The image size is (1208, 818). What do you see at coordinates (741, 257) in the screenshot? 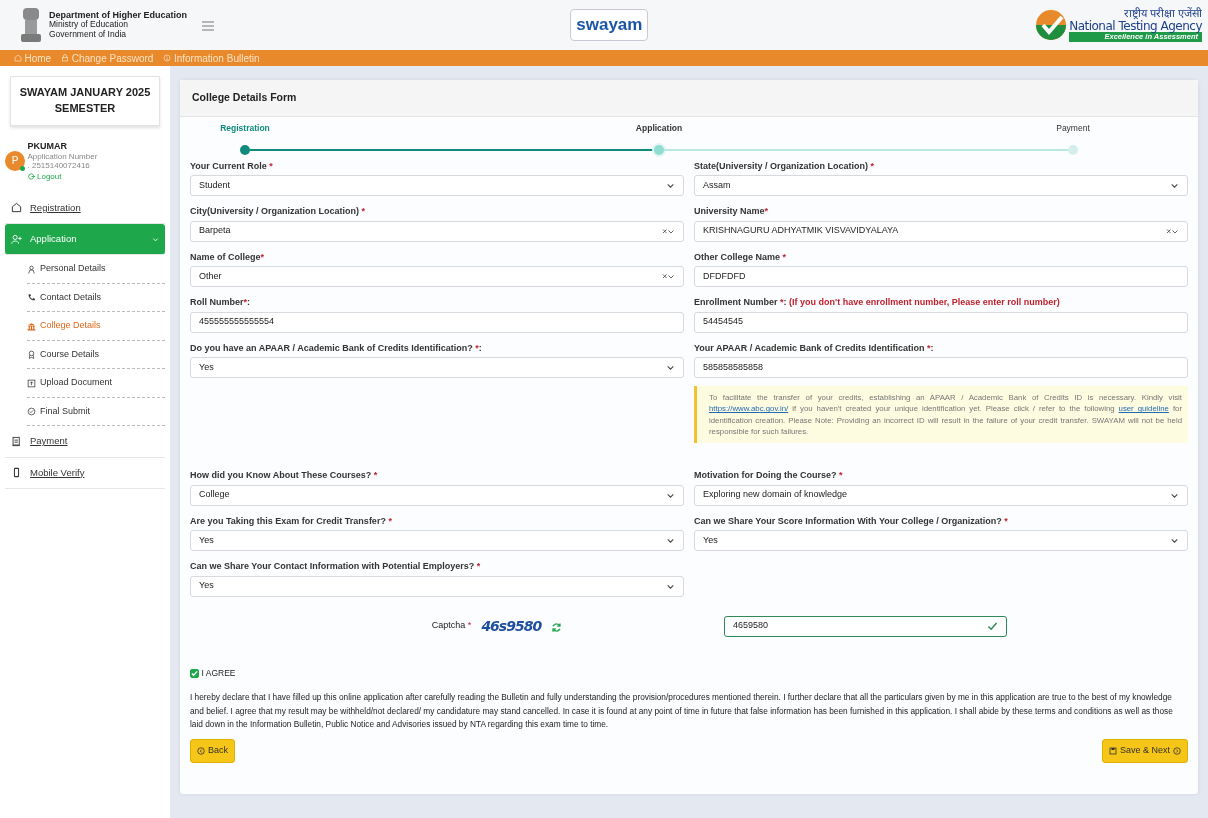
I see `field-label: Other College Name *` at bounding box center [741, 257].